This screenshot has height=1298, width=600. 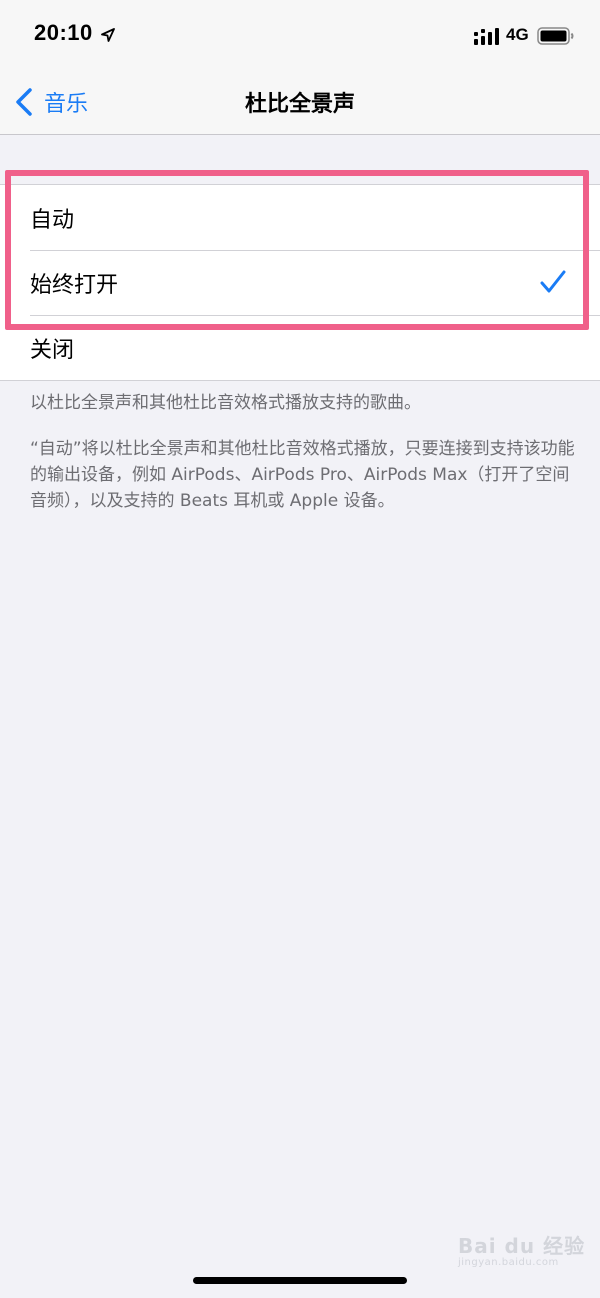 I want to click on page-title: 杜比全景声, so click(x=299, y=104).